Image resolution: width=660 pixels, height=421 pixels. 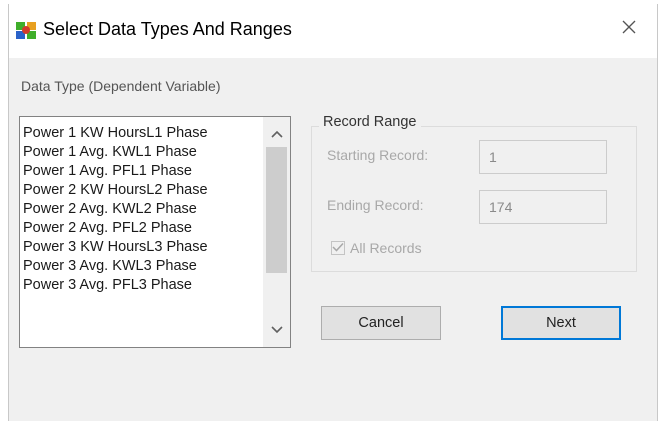 I want to click on checkmark-icon, so click(x=338, y=248).